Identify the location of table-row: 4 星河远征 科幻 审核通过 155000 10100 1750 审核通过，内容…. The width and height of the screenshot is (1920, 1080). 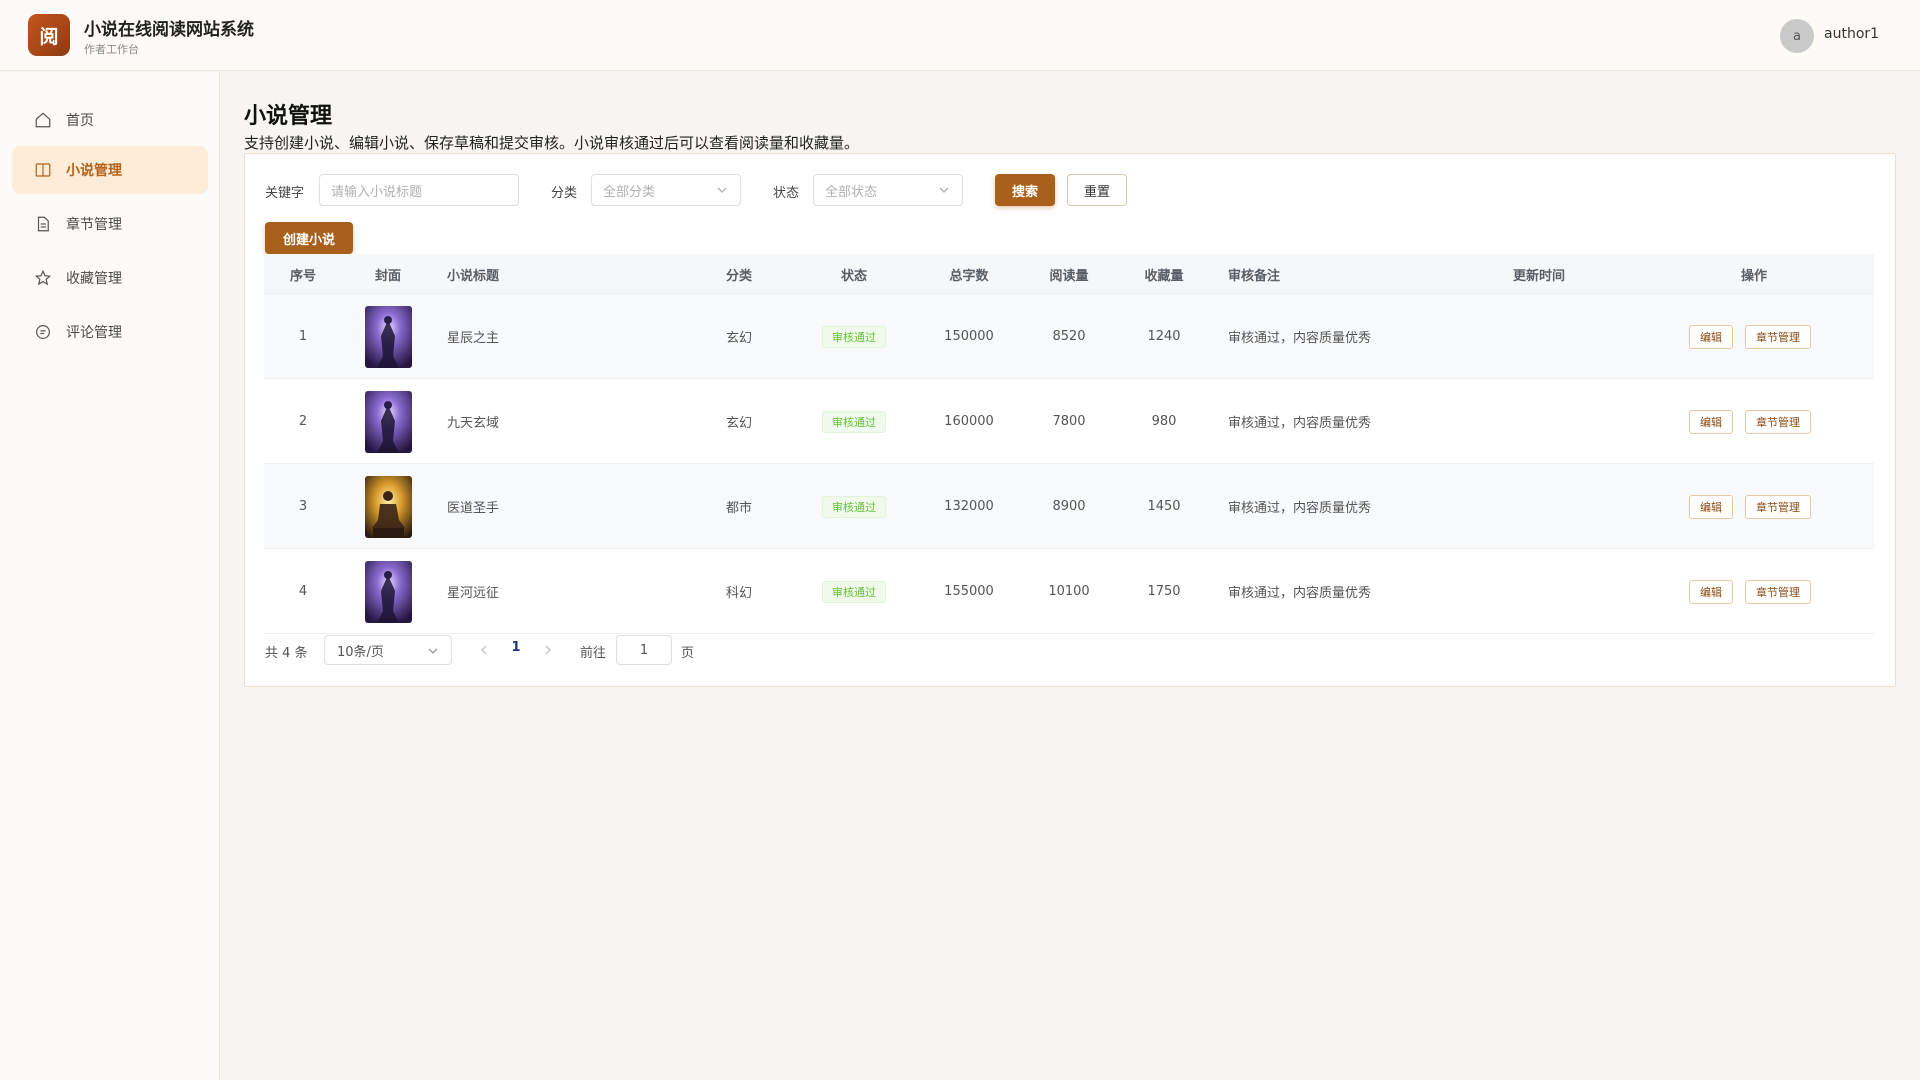
(1069, 591).